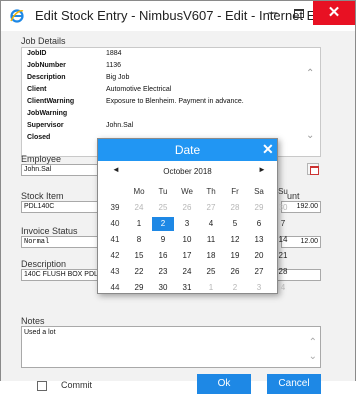 The width and height of the screenshot is (356, 394). I want to click on calendar-day: 17, so click(187, 256).